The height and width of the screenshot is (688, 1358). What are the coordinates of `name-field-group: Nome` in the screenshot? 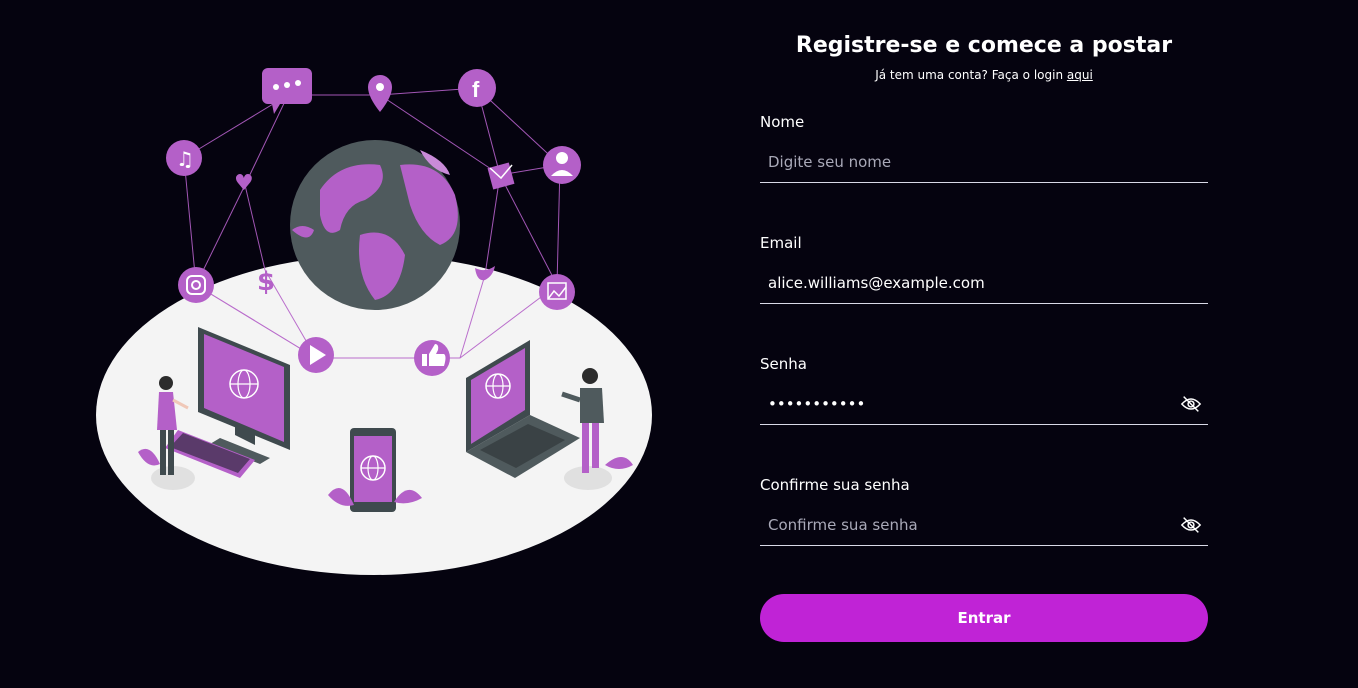 It's located at (984, 147).